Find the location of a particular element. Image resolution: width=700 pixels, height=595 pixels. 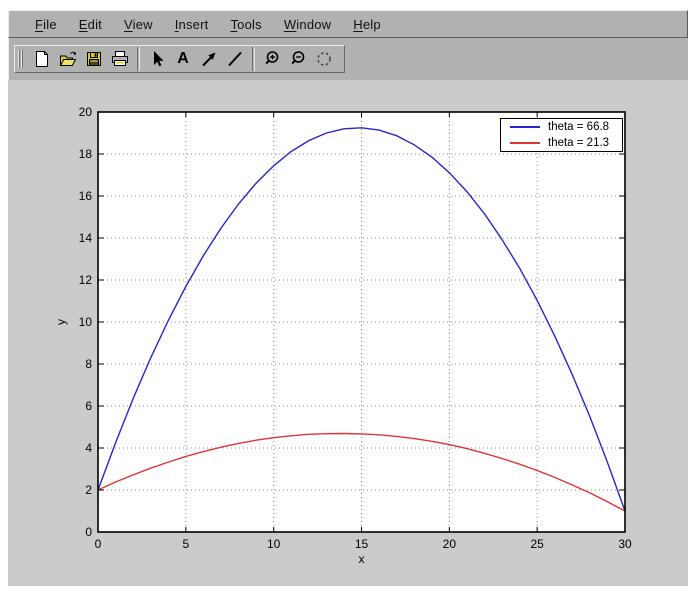

line-tool-button is located at coordinates (235, 59).